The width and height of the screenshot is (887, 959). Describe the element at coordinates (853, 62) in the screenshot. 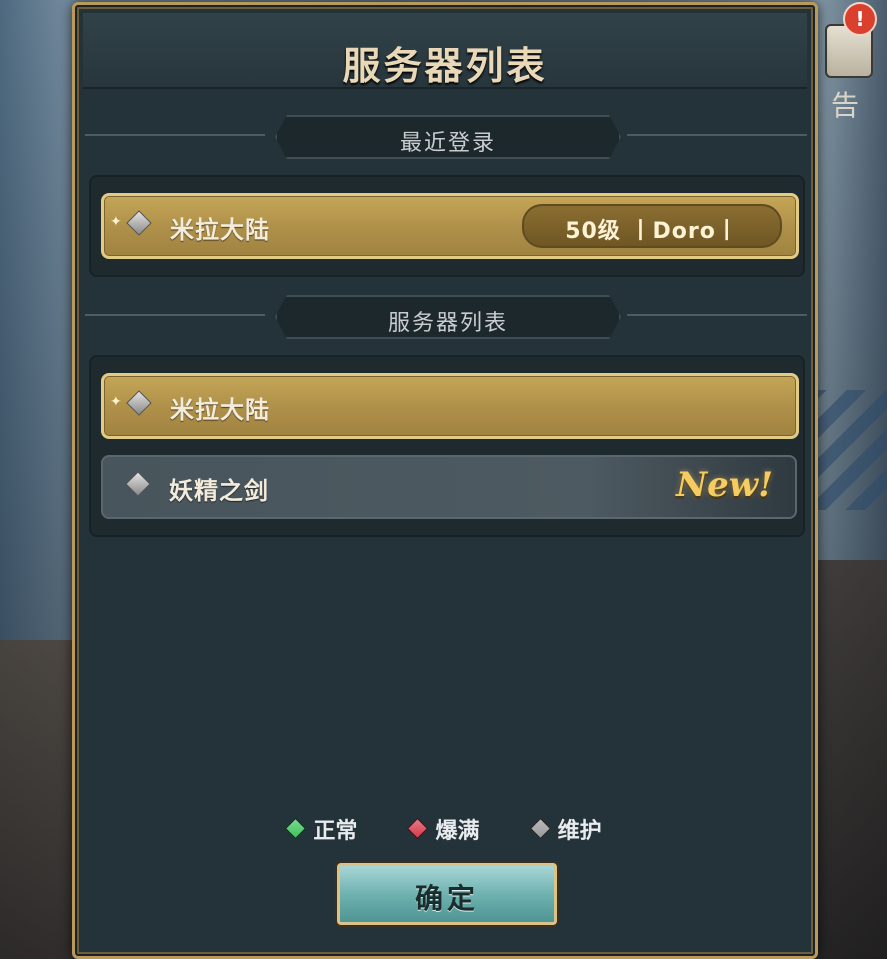

I see `notice-board-button: 告 !` at that location.